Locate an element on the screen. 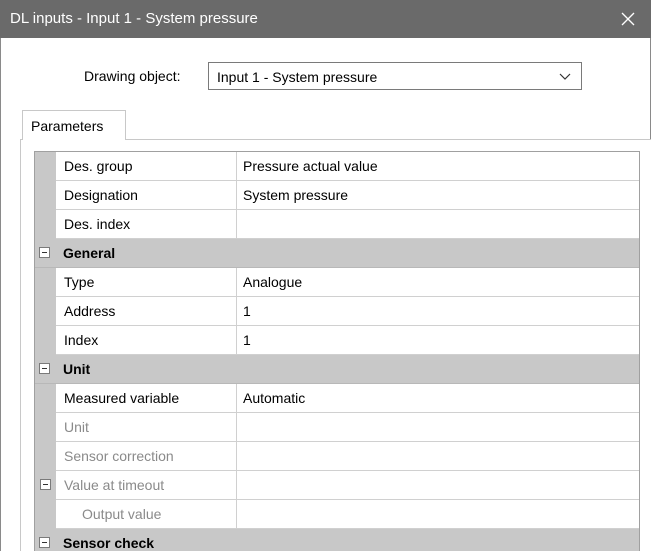 The height and width of the screenshot is (551, 651). property-row-value-at-timeout: Value at timeout is located at coordinates (337, 485).